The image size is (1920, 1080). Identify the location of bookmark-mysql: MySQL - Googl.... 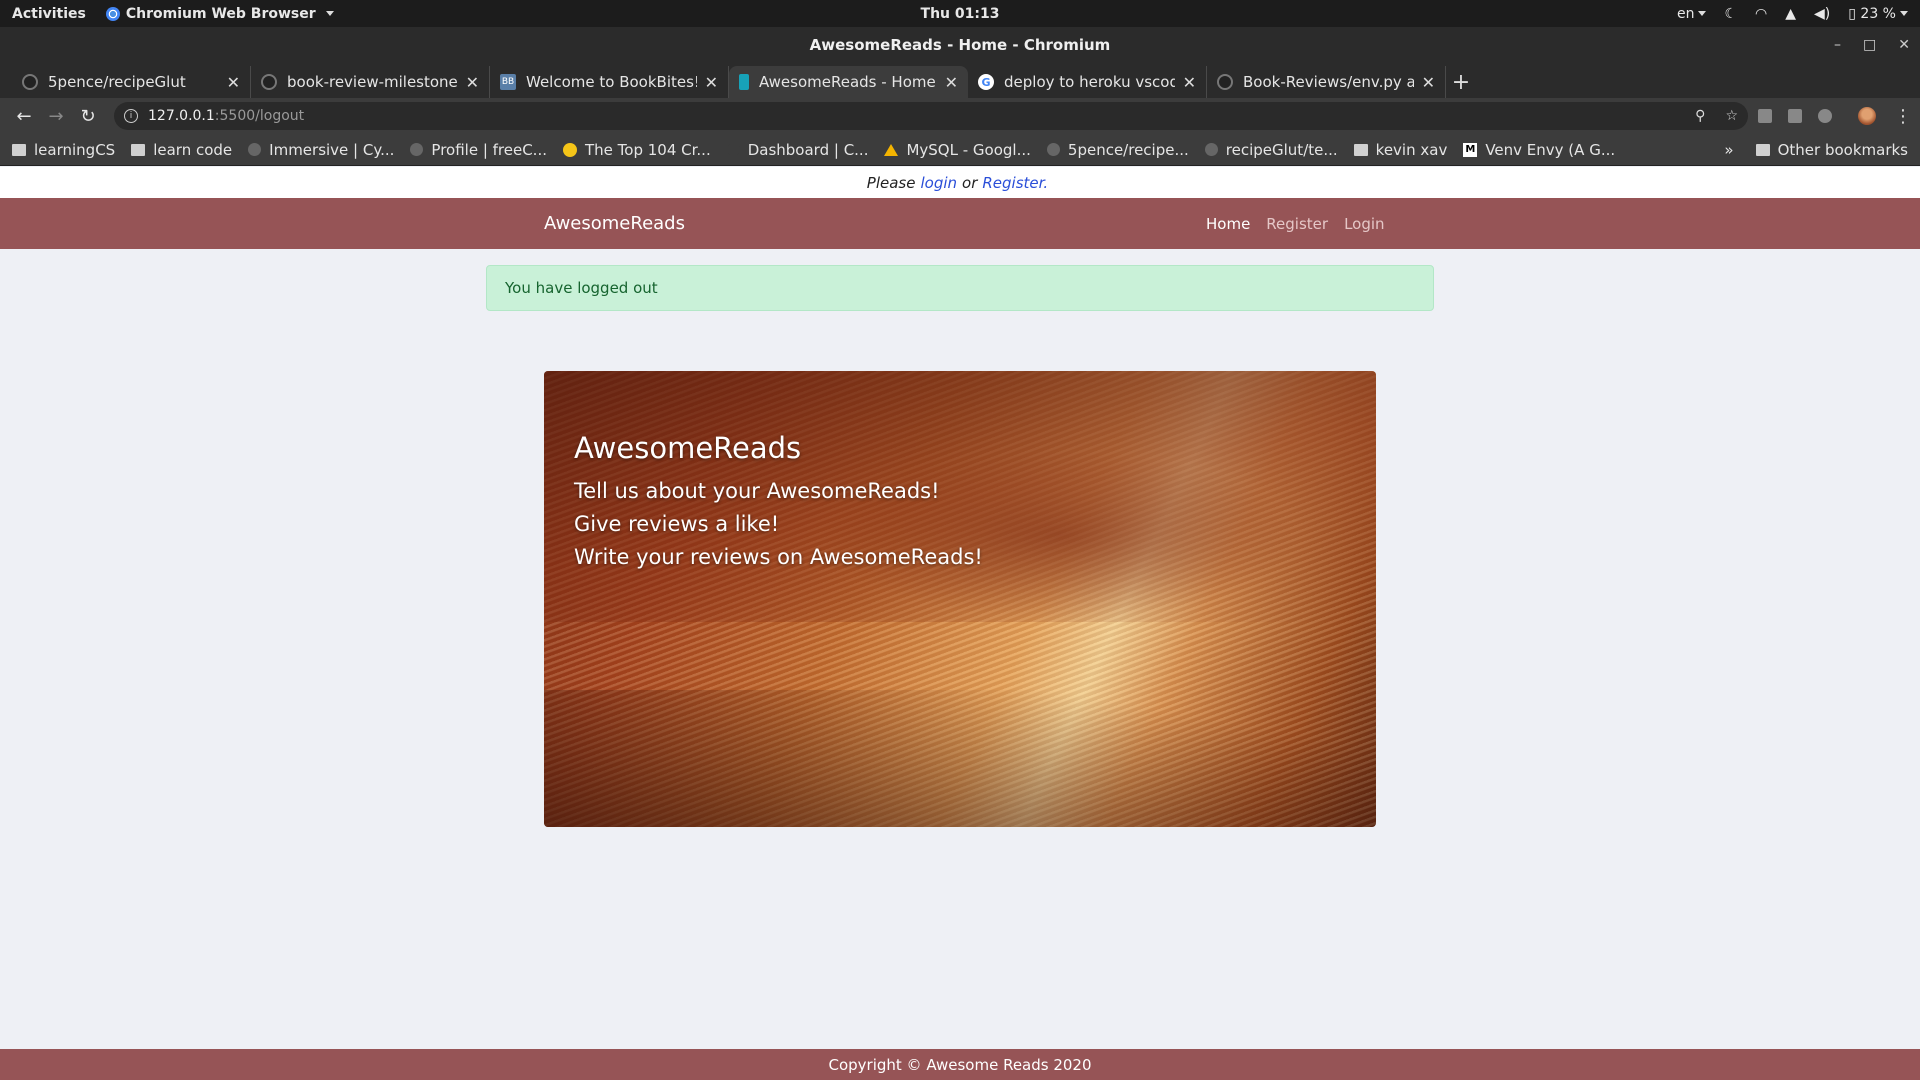
(957, 150).